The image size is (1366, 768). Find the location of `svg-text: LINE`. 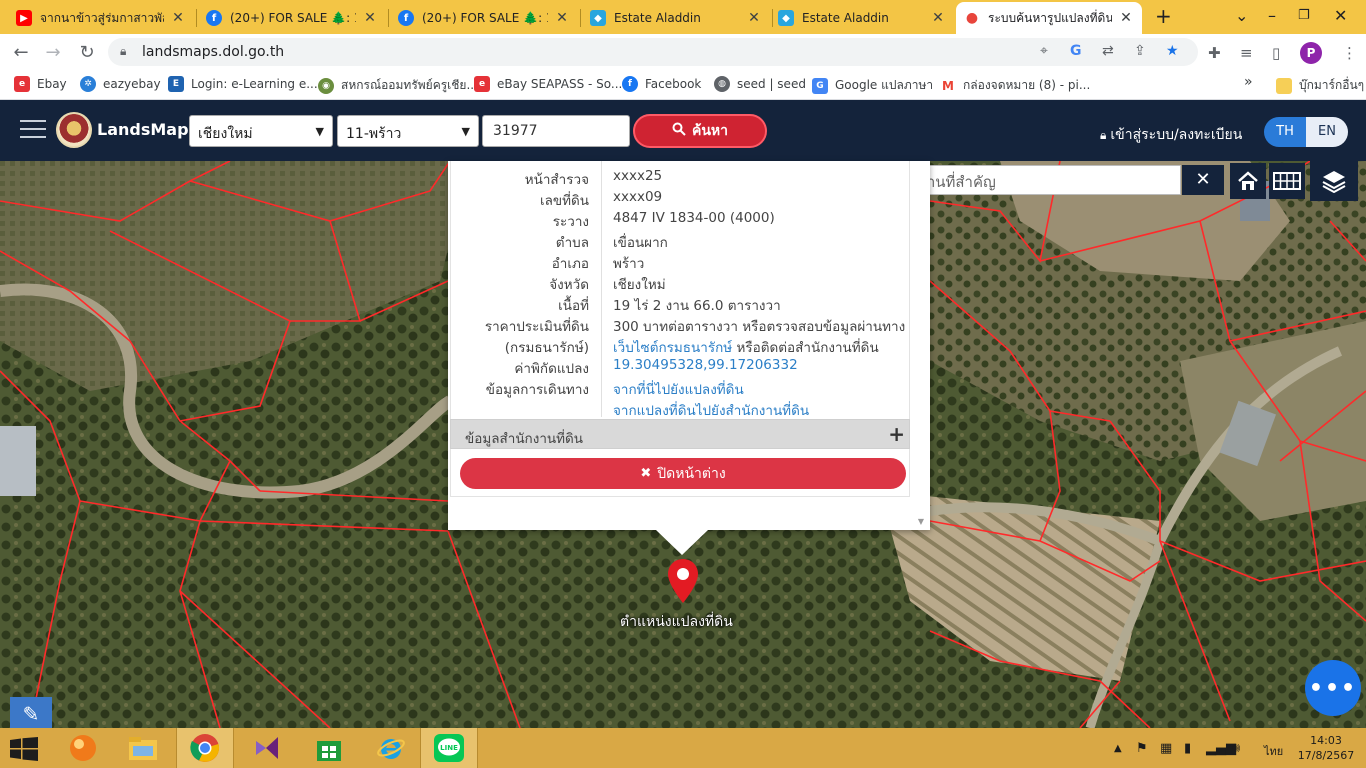

svg-text: LINE is located at coordinates (449, 748).